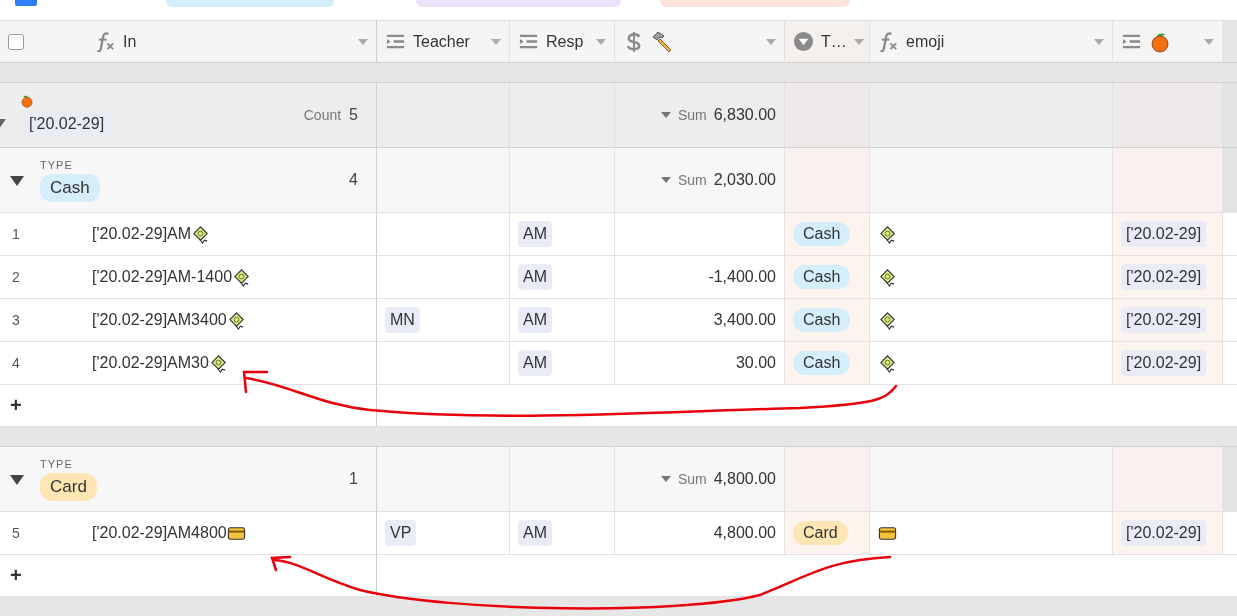  I want to click on row-number: 5, so click(16, 533).